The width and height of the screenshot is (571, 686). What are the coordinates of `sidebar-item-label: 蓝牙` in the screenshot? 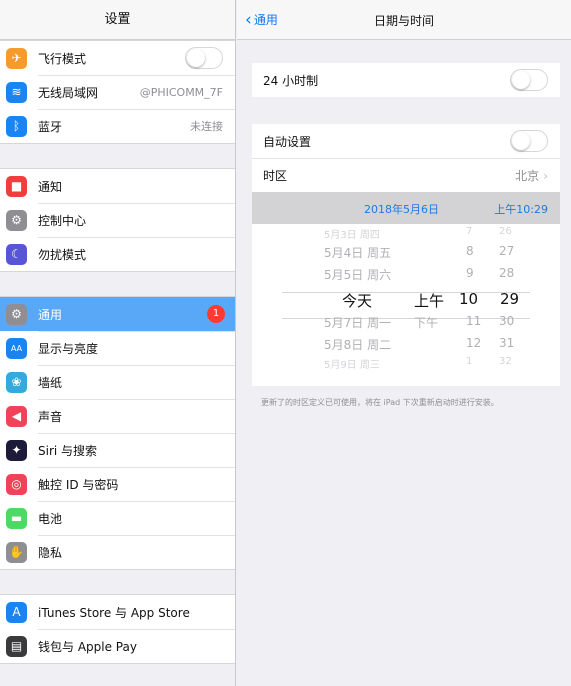 It's located at (50, 126).